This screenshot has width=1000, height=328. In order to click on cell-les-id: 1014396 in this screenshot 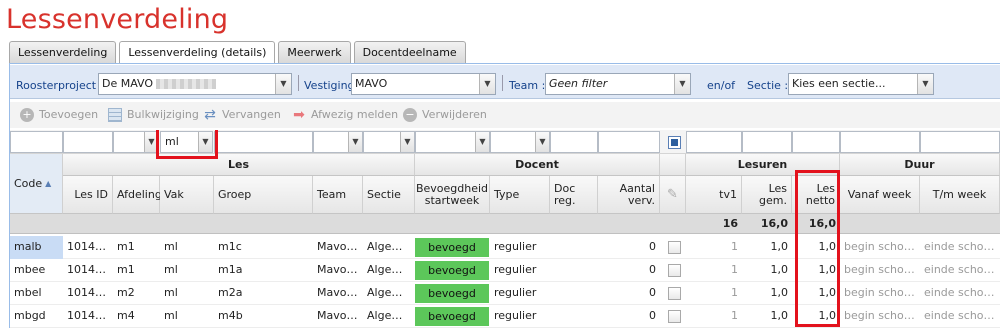, I will do `click(90, 292)`.